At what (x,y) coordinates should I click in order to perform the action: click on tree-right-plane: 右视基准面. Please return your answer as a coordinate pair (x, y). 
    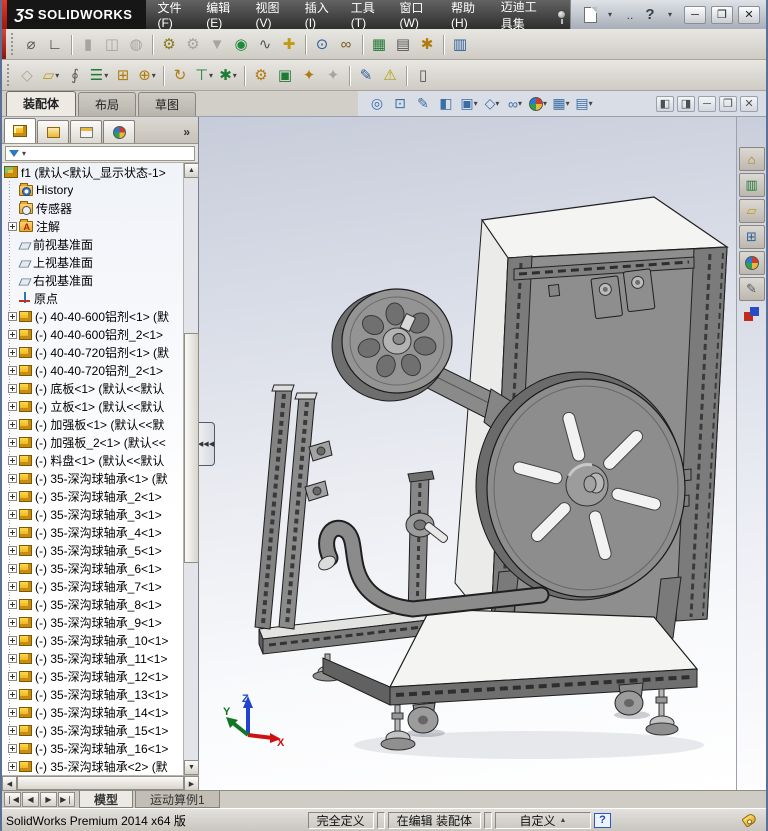
    Looking at the image, I should click on (92, 280).